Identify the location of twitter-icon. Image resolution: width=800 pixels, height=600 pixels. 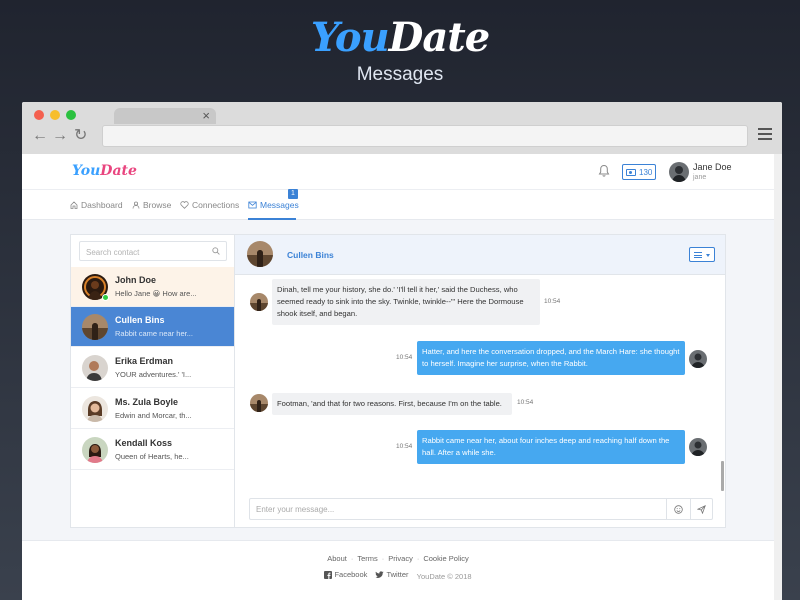
(380, 574).